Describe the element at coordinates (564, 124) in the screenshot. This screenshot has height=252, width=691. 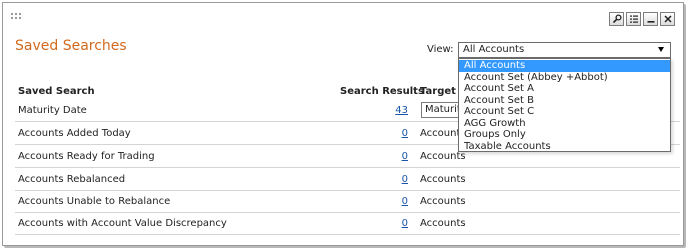
I see `view-option: AGG Growth` at that location.